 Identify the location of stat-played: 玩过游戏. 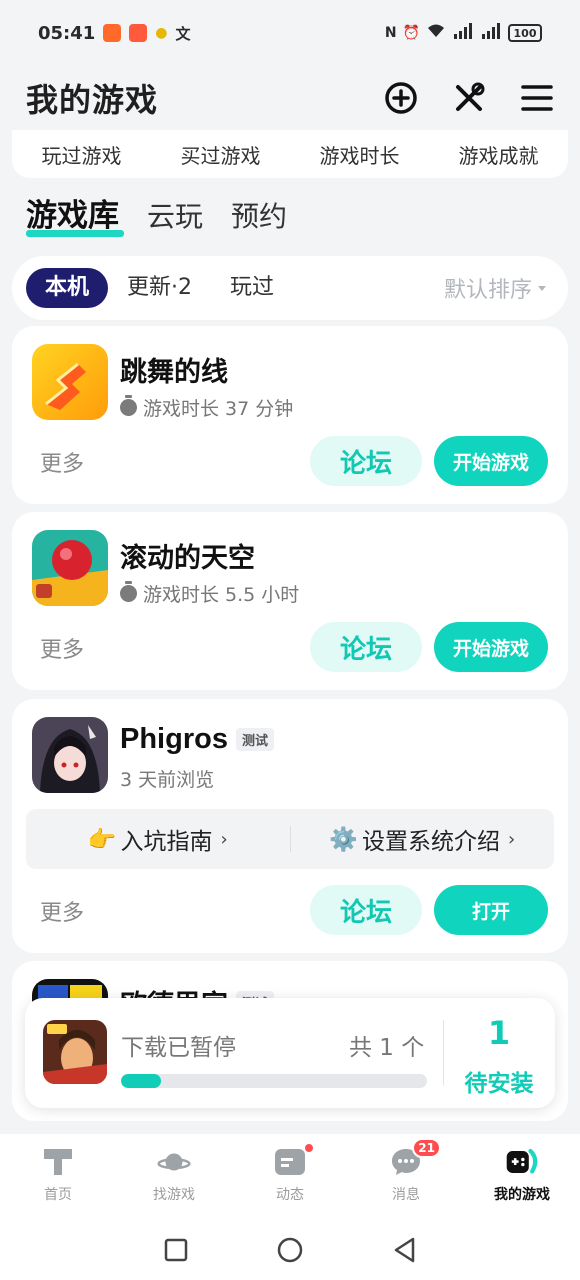
(82, 154).